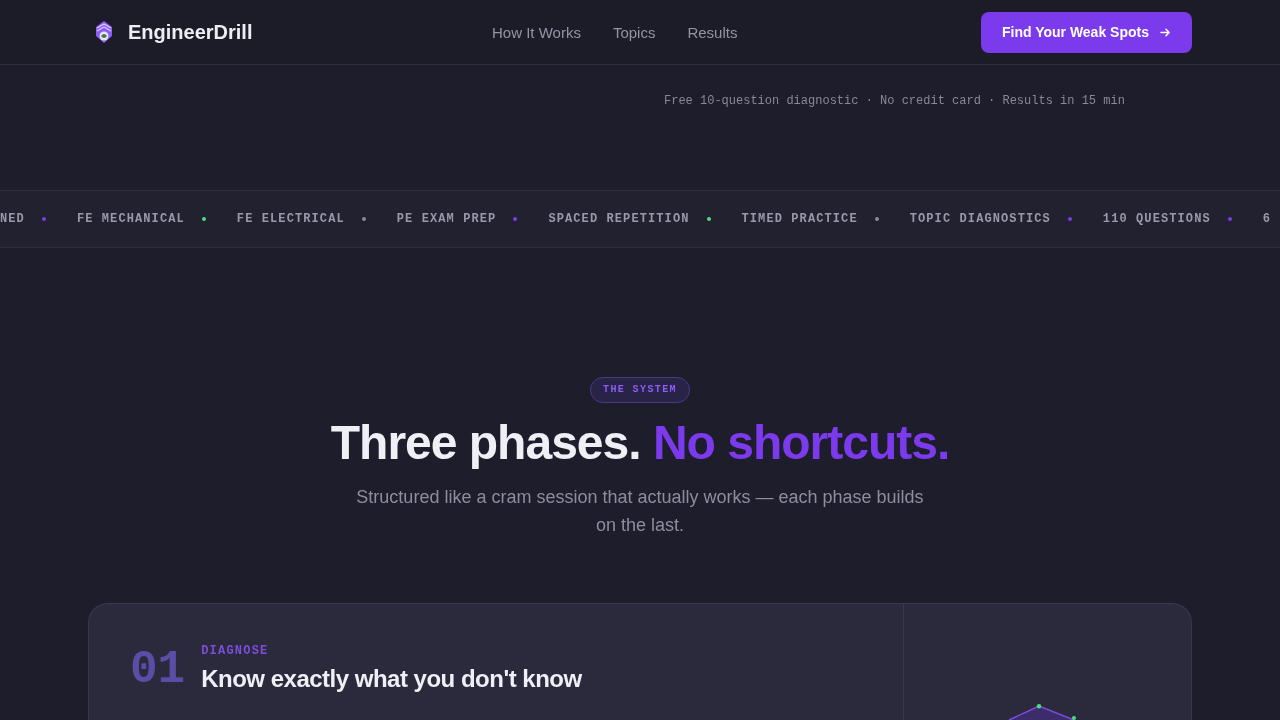 The width and height of the screenshot is (1280, 720). What do you see at coordinates (1165, 32) in the screenshot?
I see `arrow-right-icon` at bounding box center [1165, 32].